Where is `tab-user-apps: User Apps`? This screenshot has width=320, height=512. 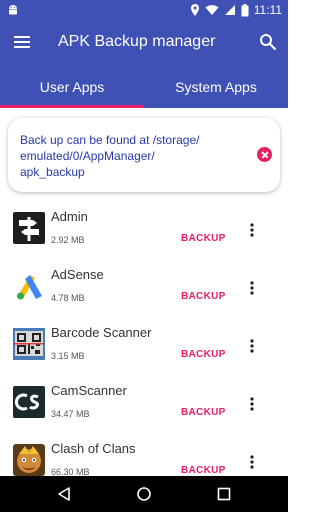 tab-user-apps: User Apps is located at coordinates (72, 86).